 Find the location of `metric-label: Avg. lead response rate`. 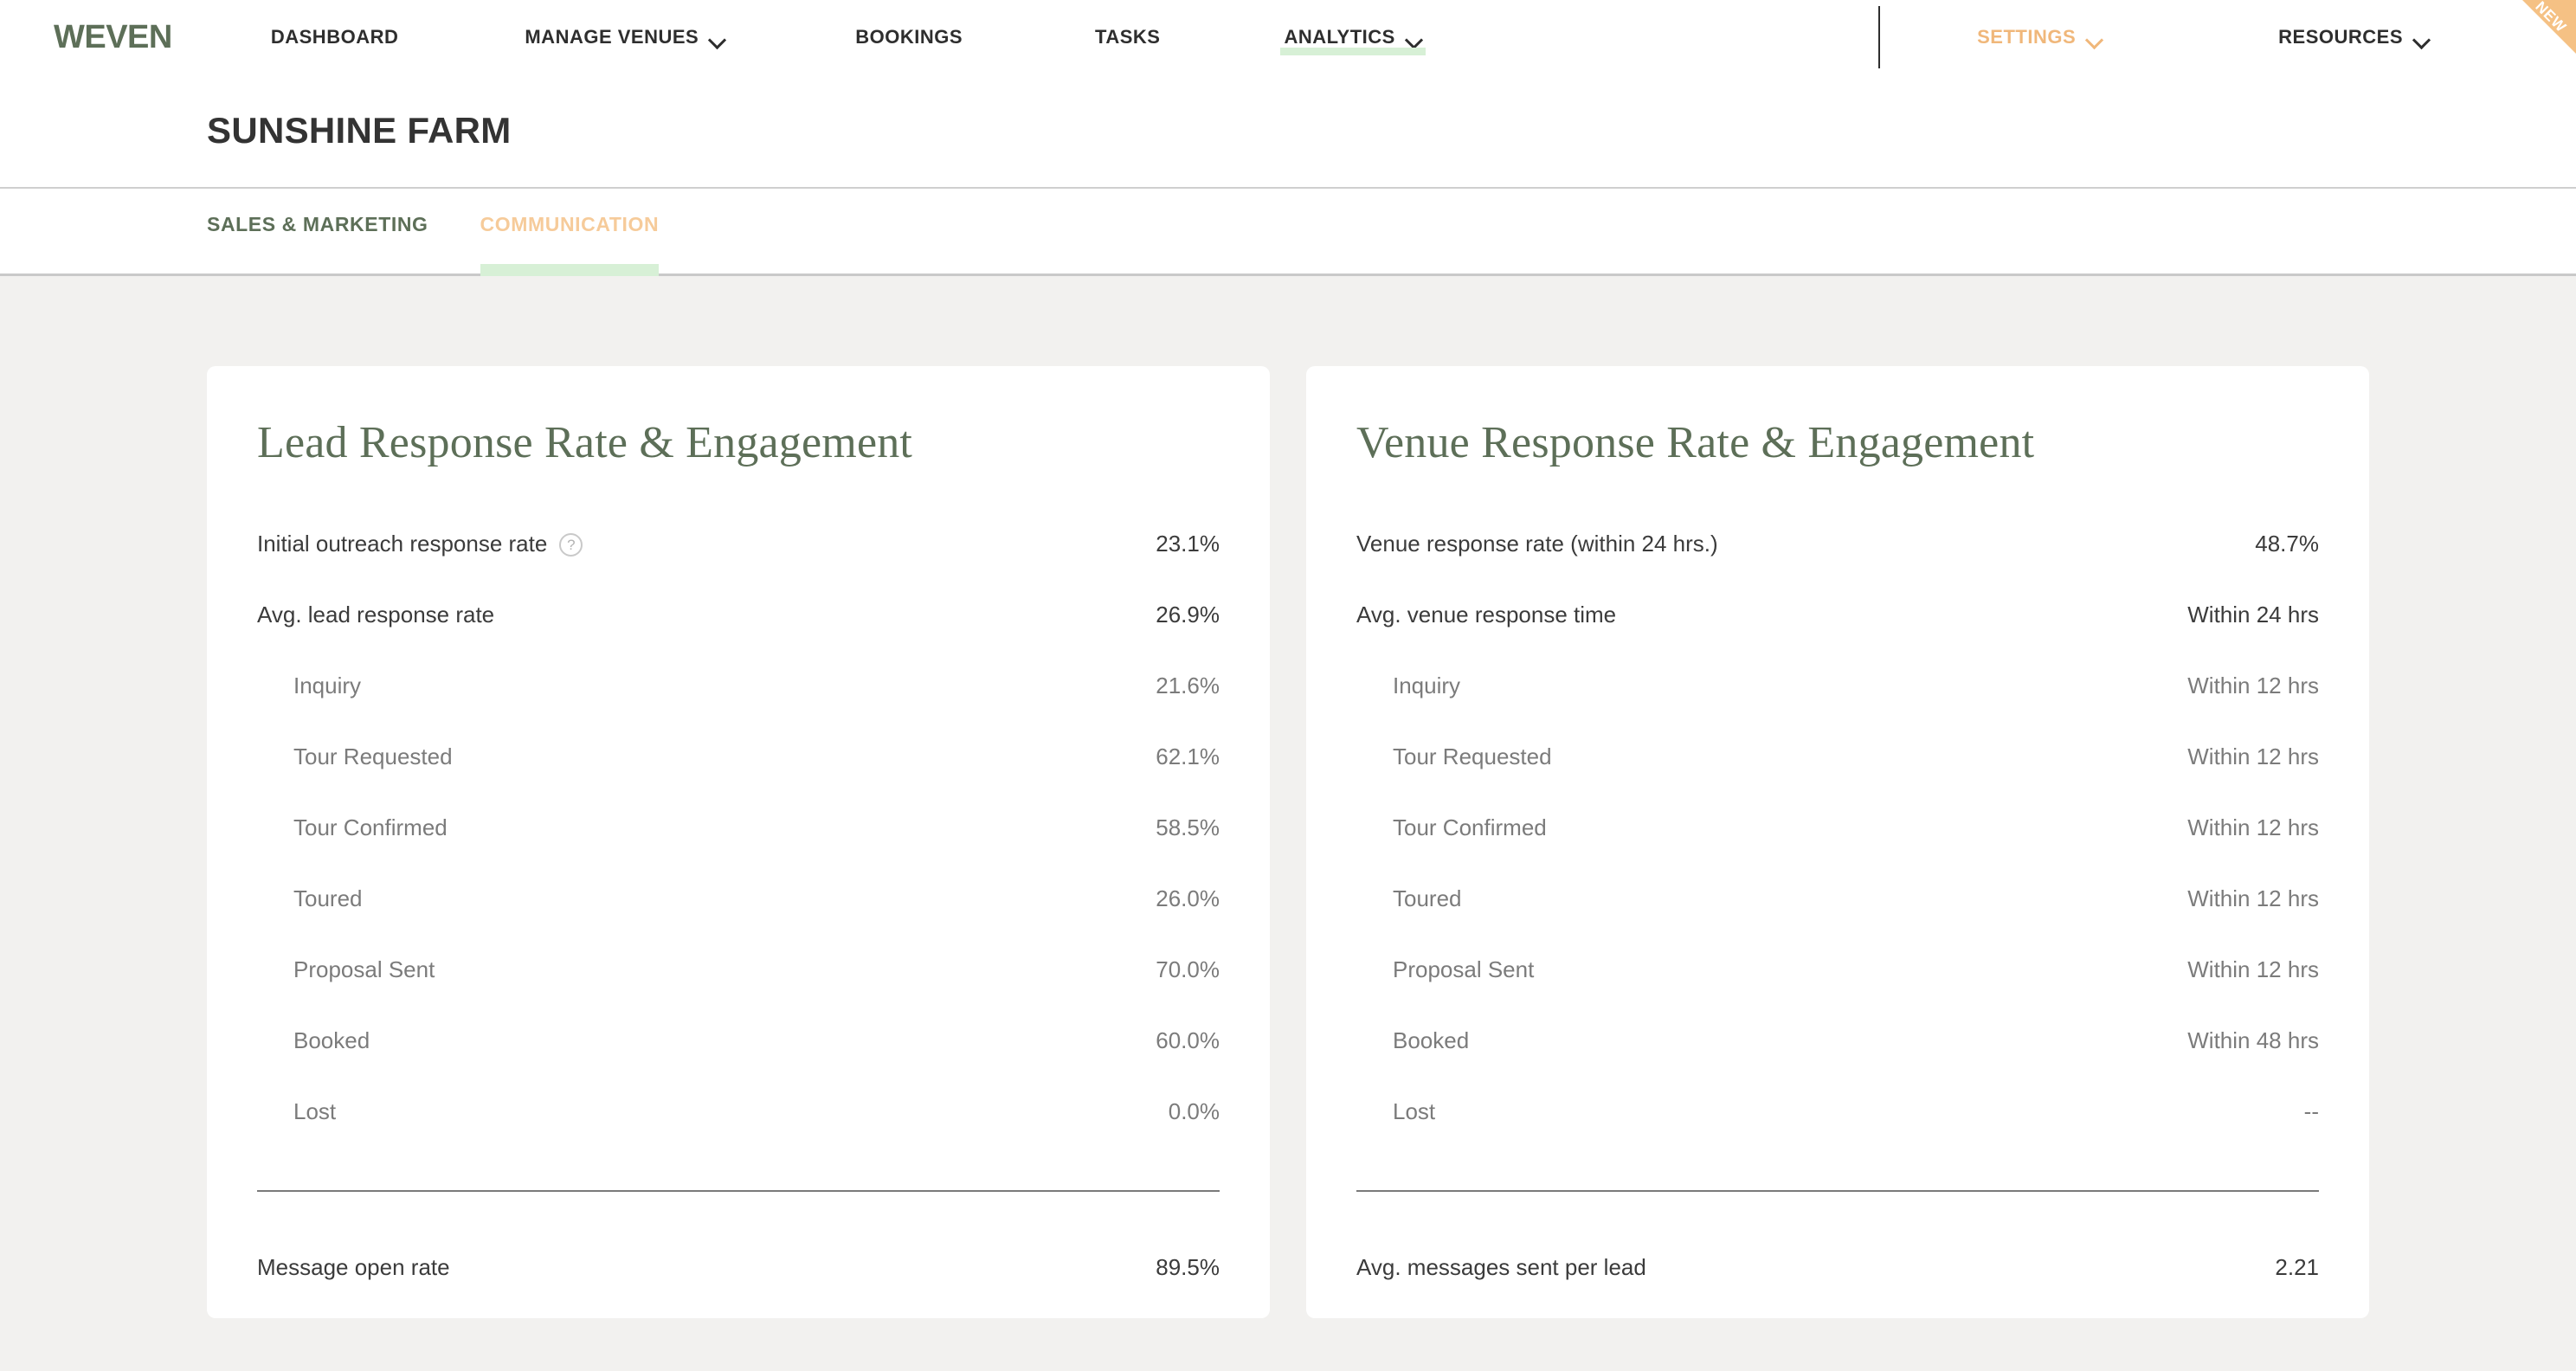

metric-label: Avg. lead response rate is located at coordinates (376, 615).